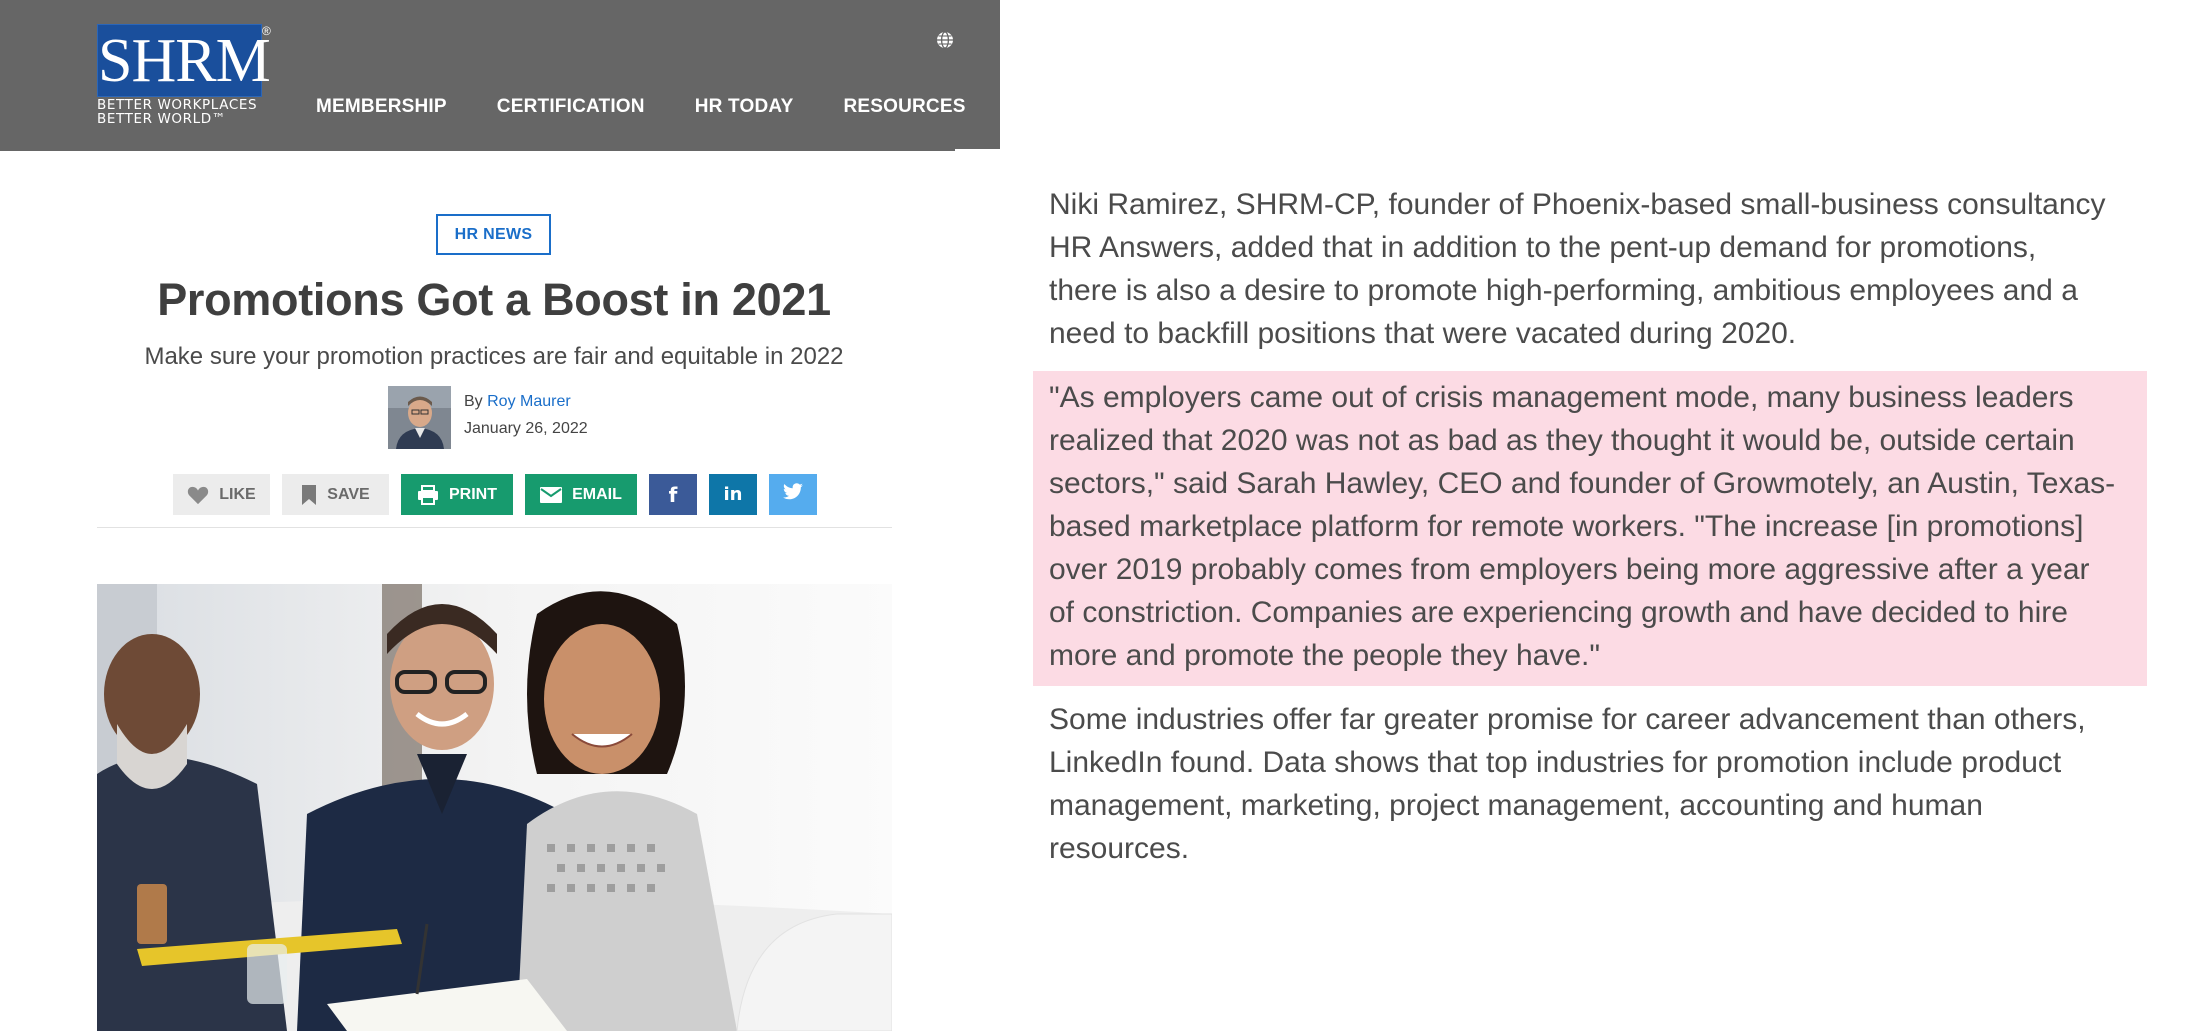  I want to click on shrm-logo: SHRM ® BETTER WORKPLACES BETTER WORLD™, so click(187, 76).